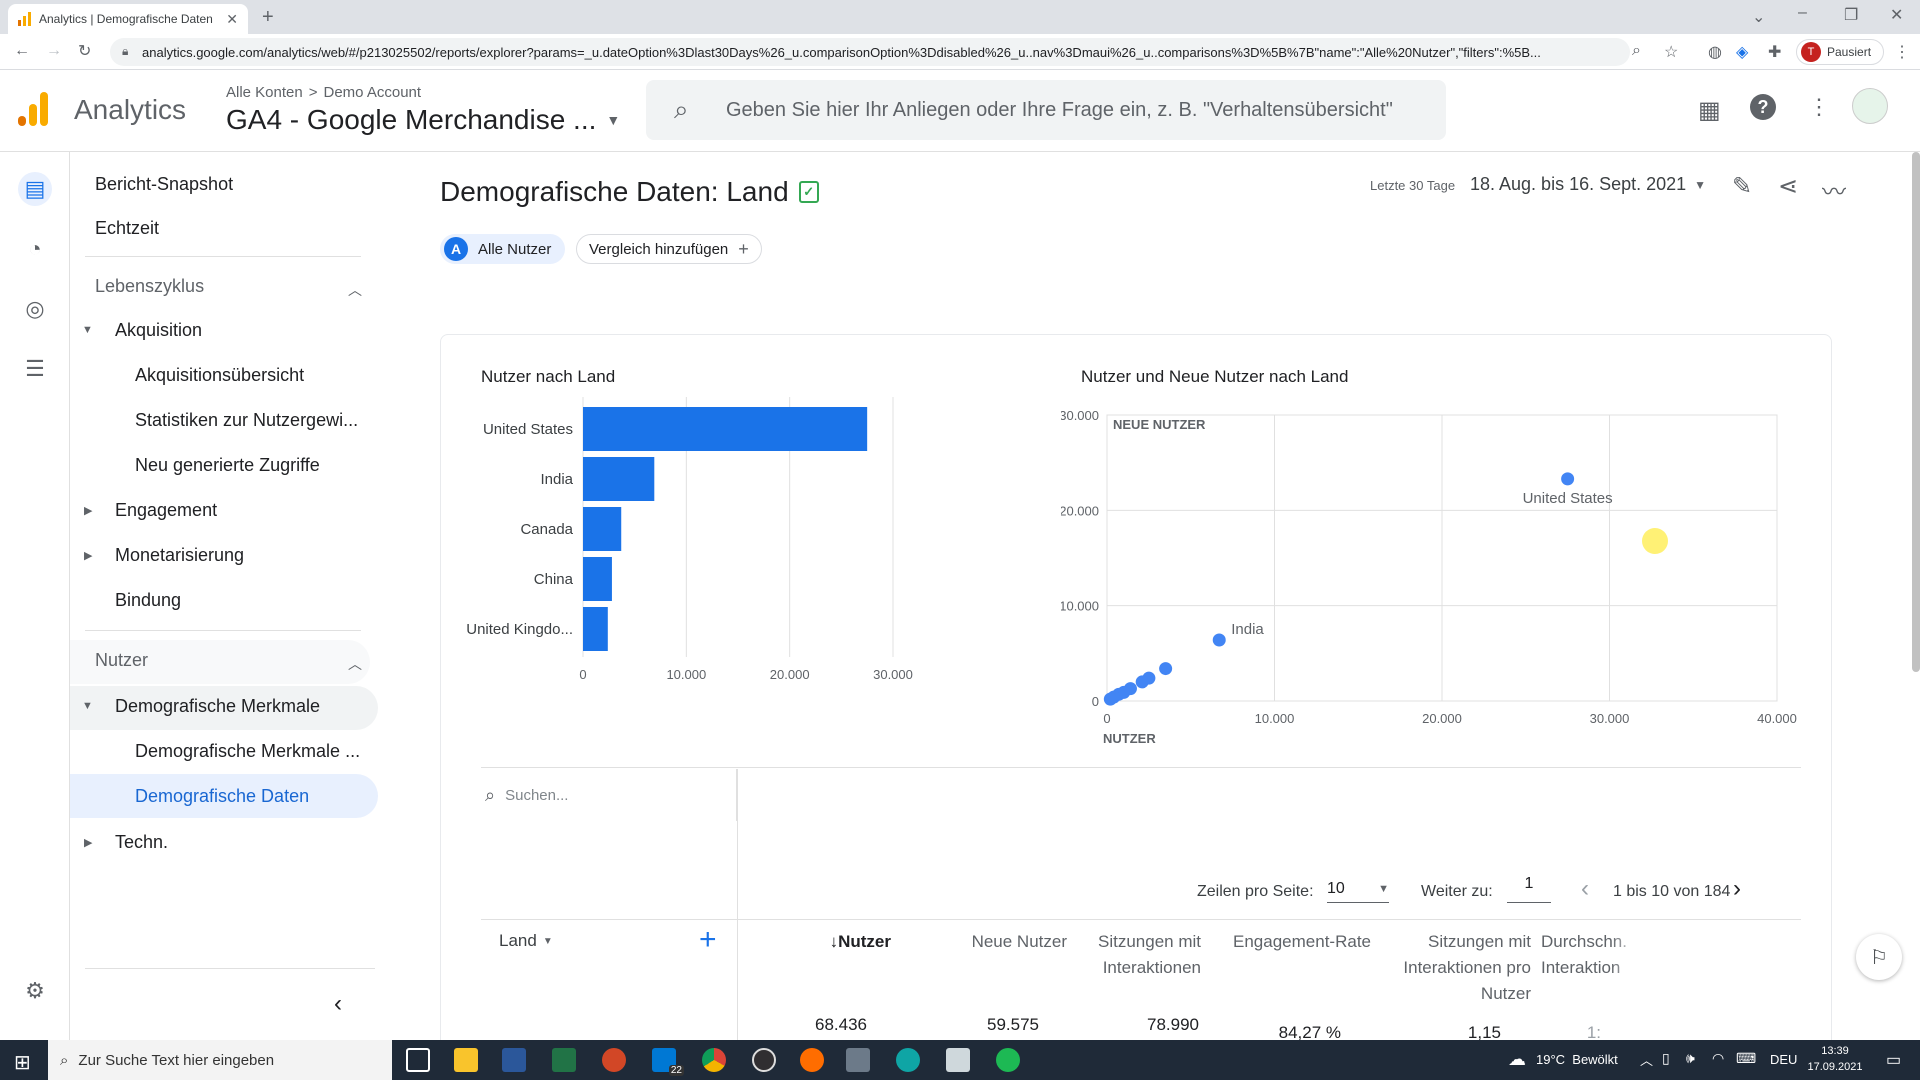 The image size is (1920, 1080). I want to click on extension-tag-icon: ◈, so click(1742, 52).